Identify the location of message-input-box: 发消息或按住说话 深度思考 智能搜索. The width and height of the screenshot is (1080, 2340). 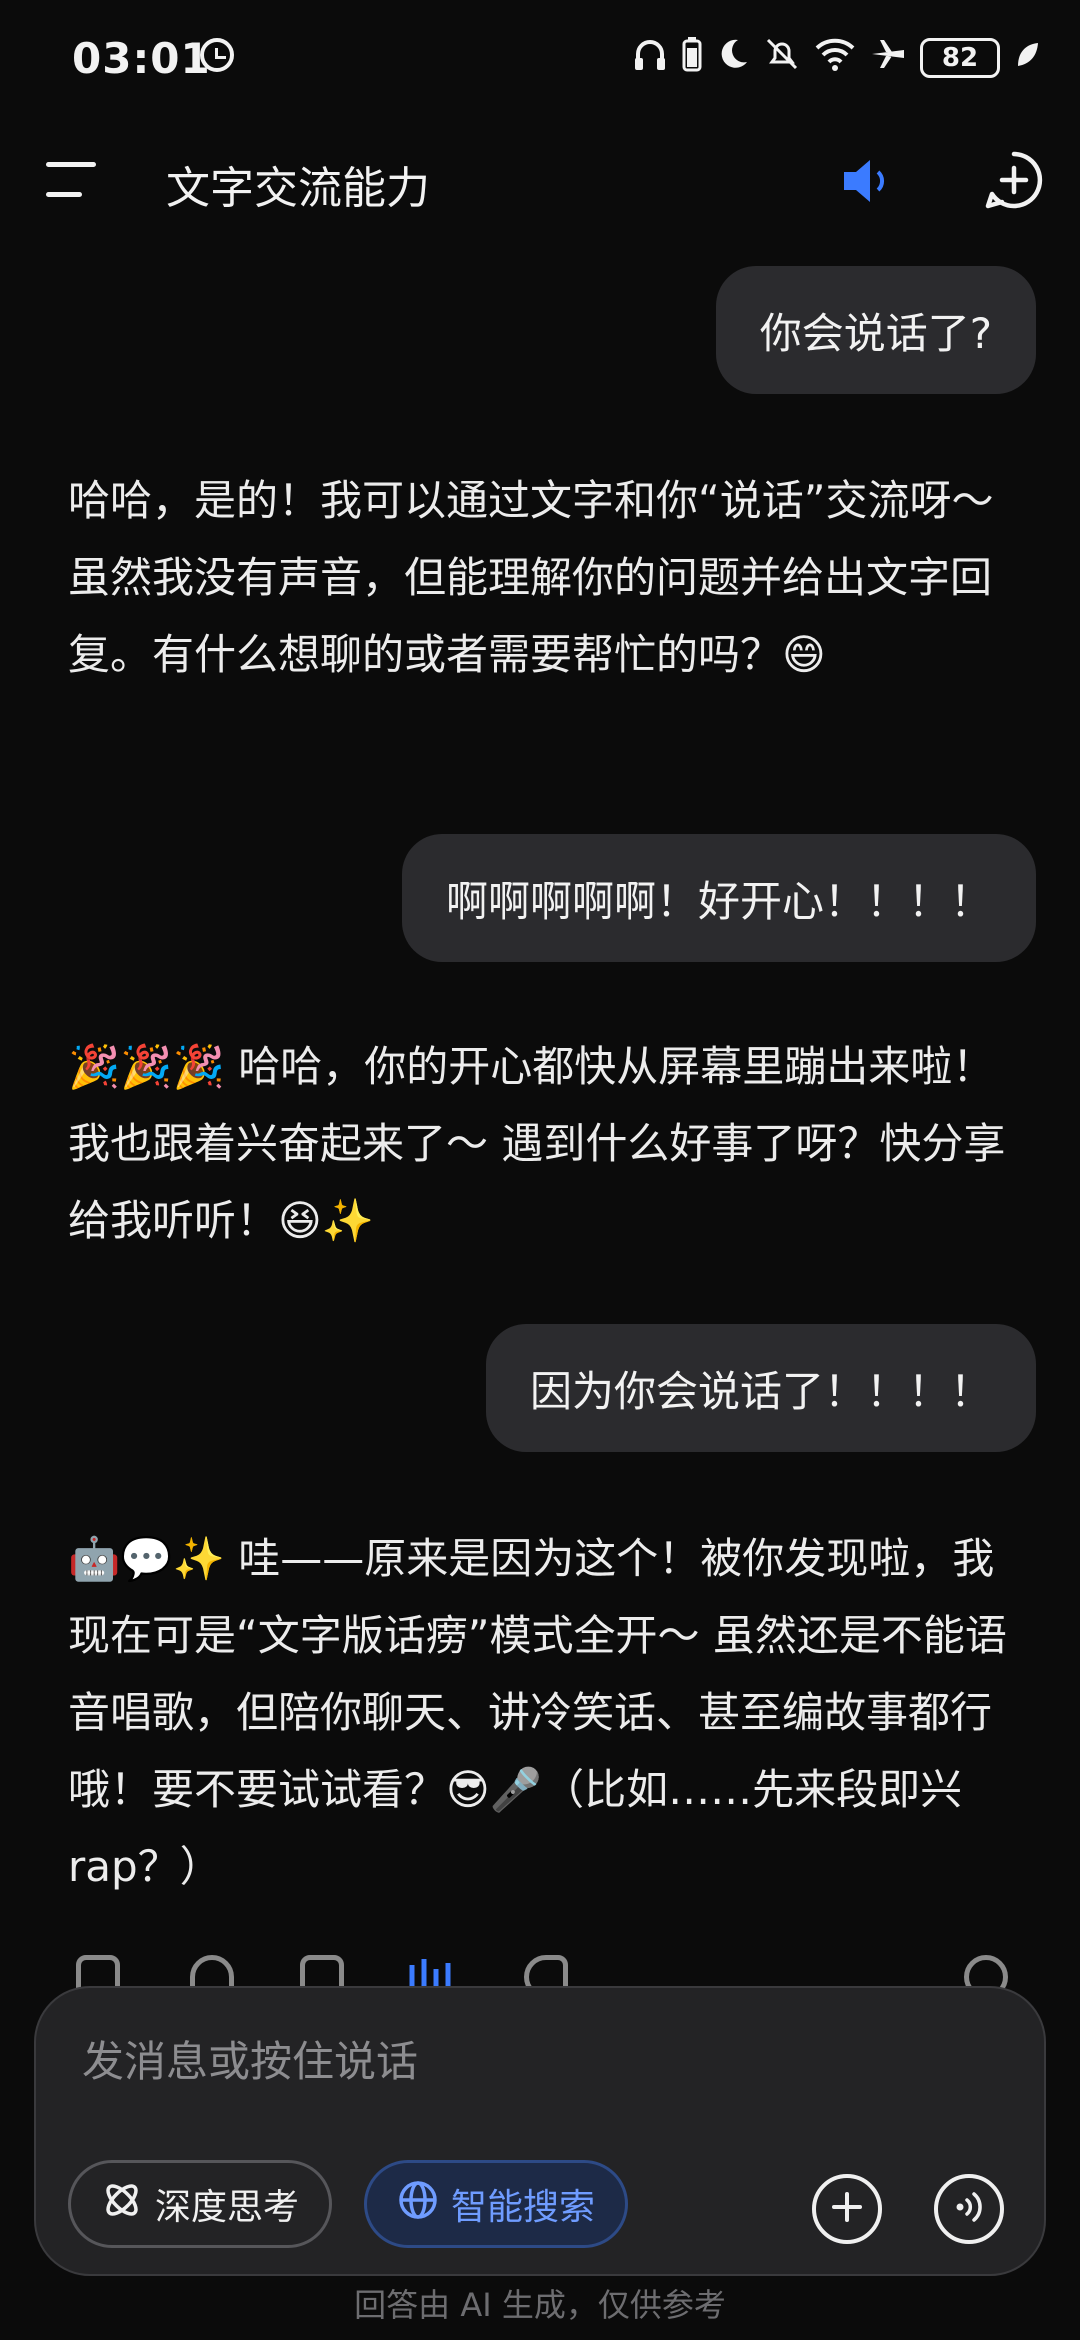
(540, 2131).